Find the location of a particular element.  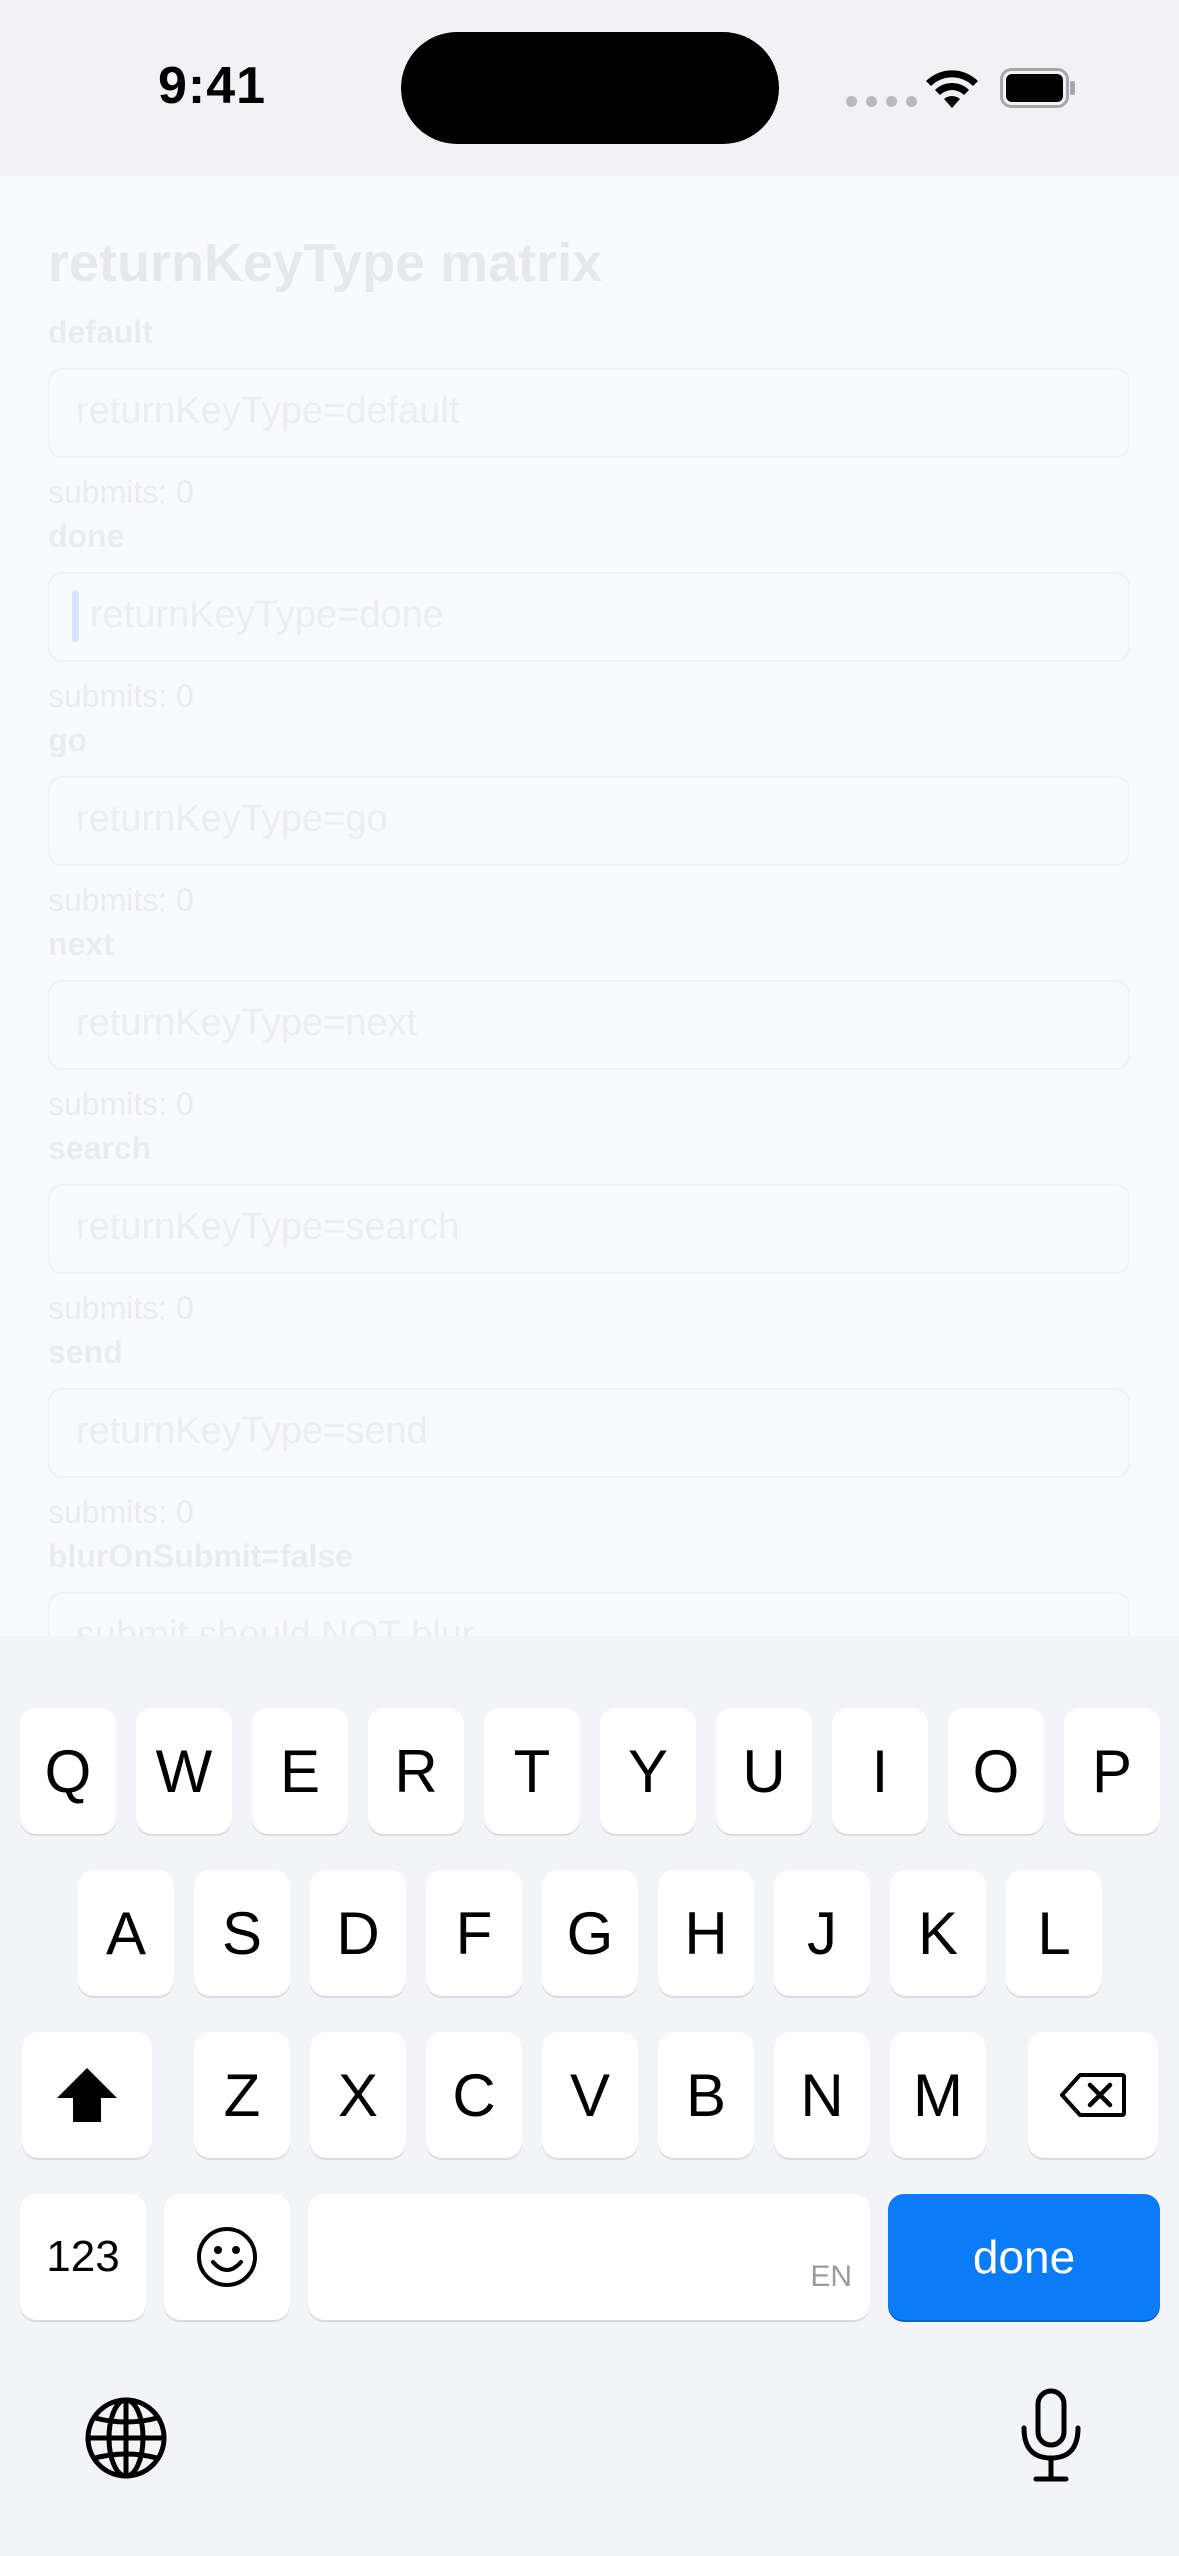

section-done: done returnKeyType=done submits: 0 is located at coordinates (589, 615).